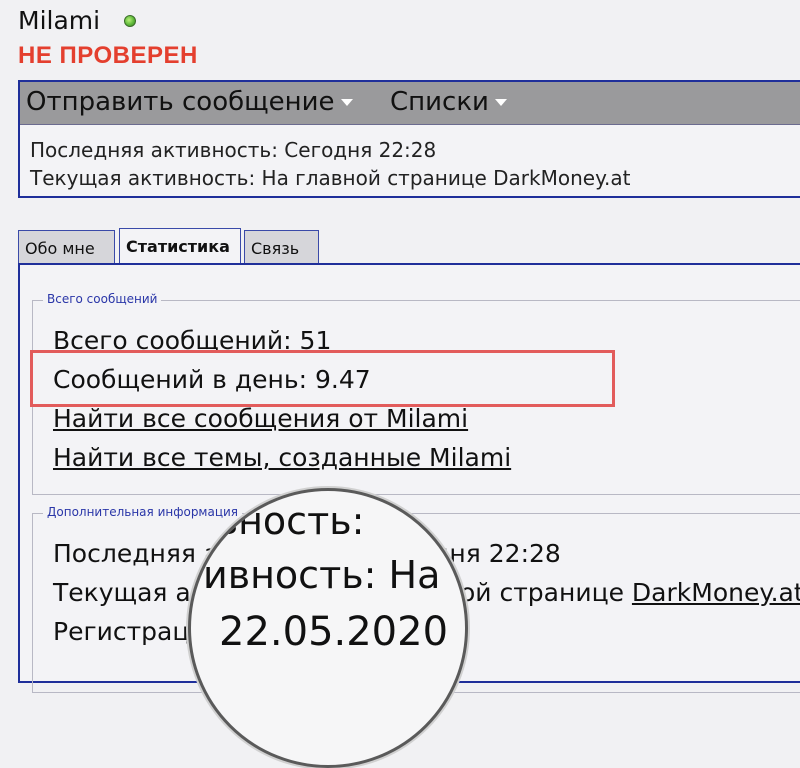  Describe the element at coordinates (282, 457) in the screenshot. I see `find-all-threads-link: Найти все темы, созданные Milami` at that location.